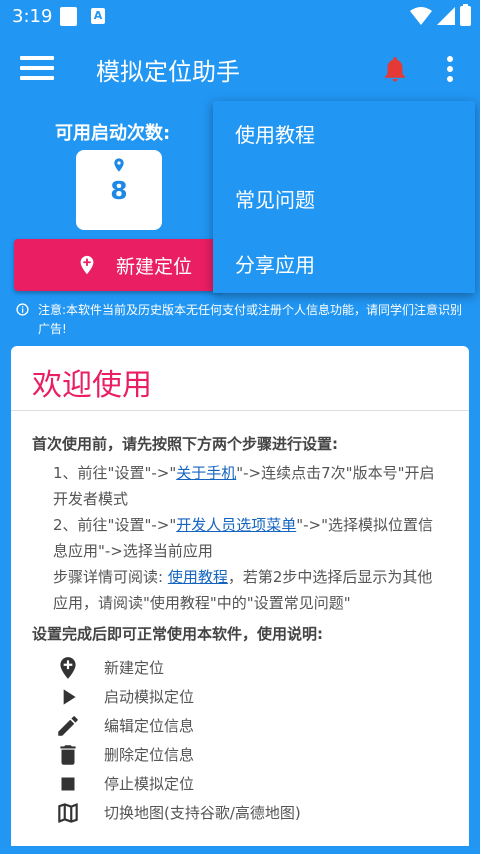 The height and width of the screenshot is (854, 480). What do you see at coordinates (68, 813) in the screenshot?
I see `map-icon` at bounding box center [68, 813].